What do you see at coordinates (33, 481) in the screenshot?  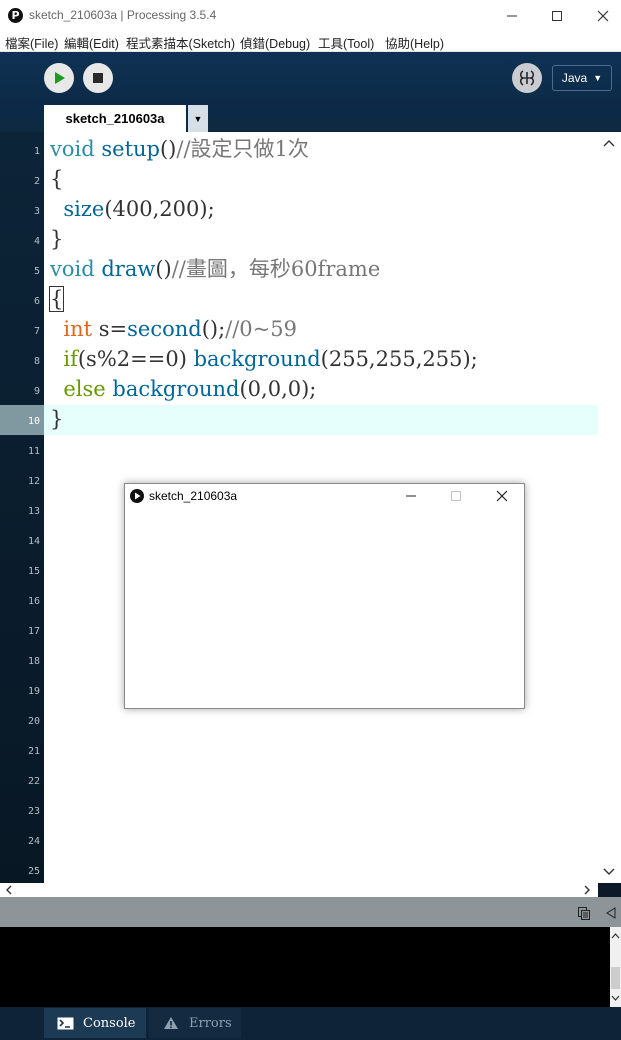 I see `line-number: 12` at bounding box center [33, 481].